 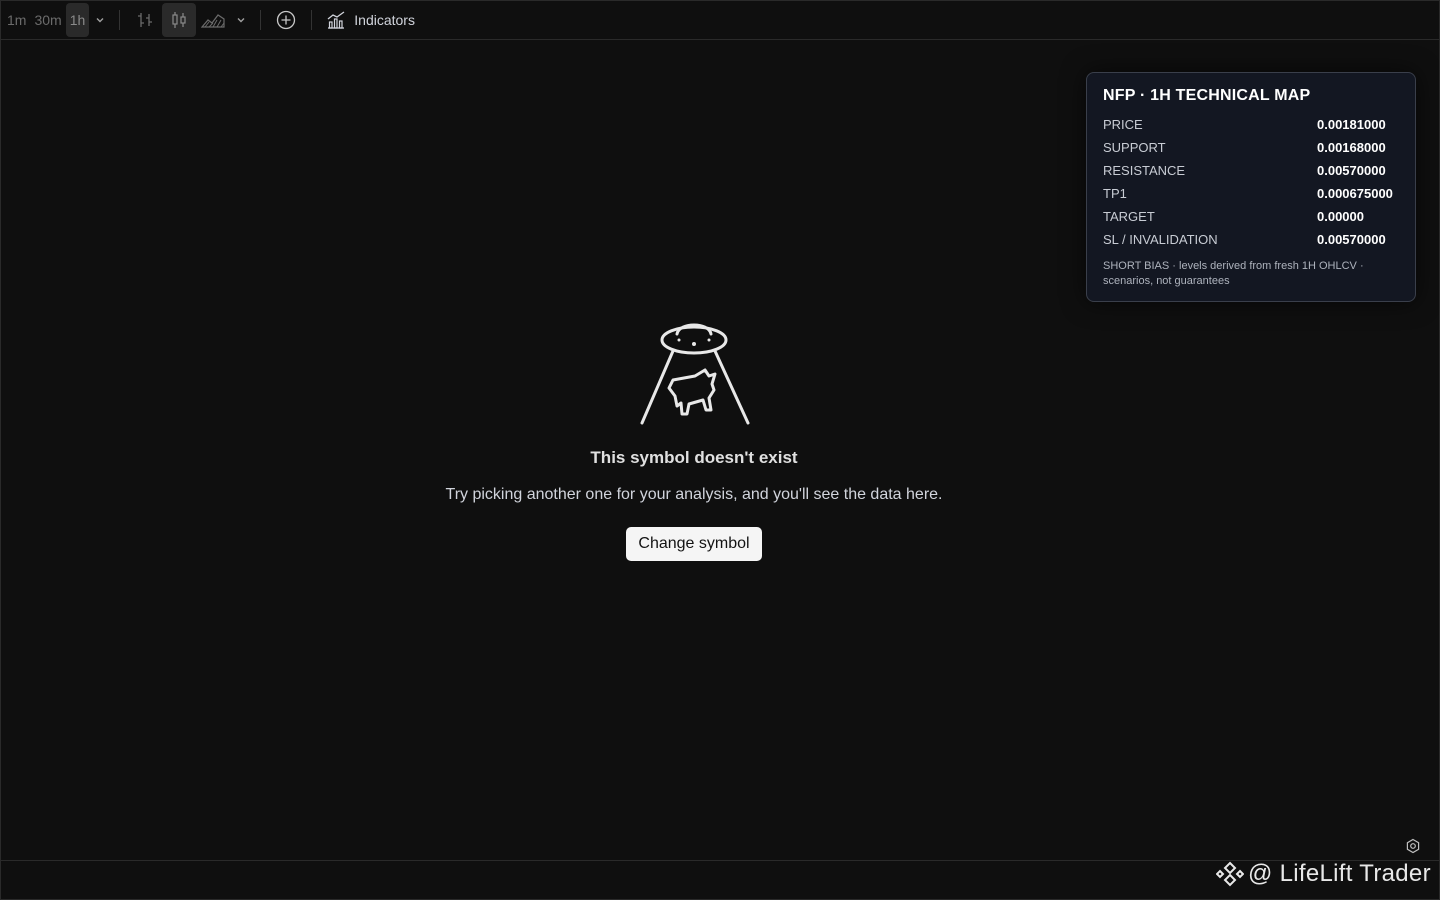 What do you see at coordinates (694, 457) in the screenshot?
I see `empty-state-title: This symbol doesn't exist` at bounding box center [694, 457].